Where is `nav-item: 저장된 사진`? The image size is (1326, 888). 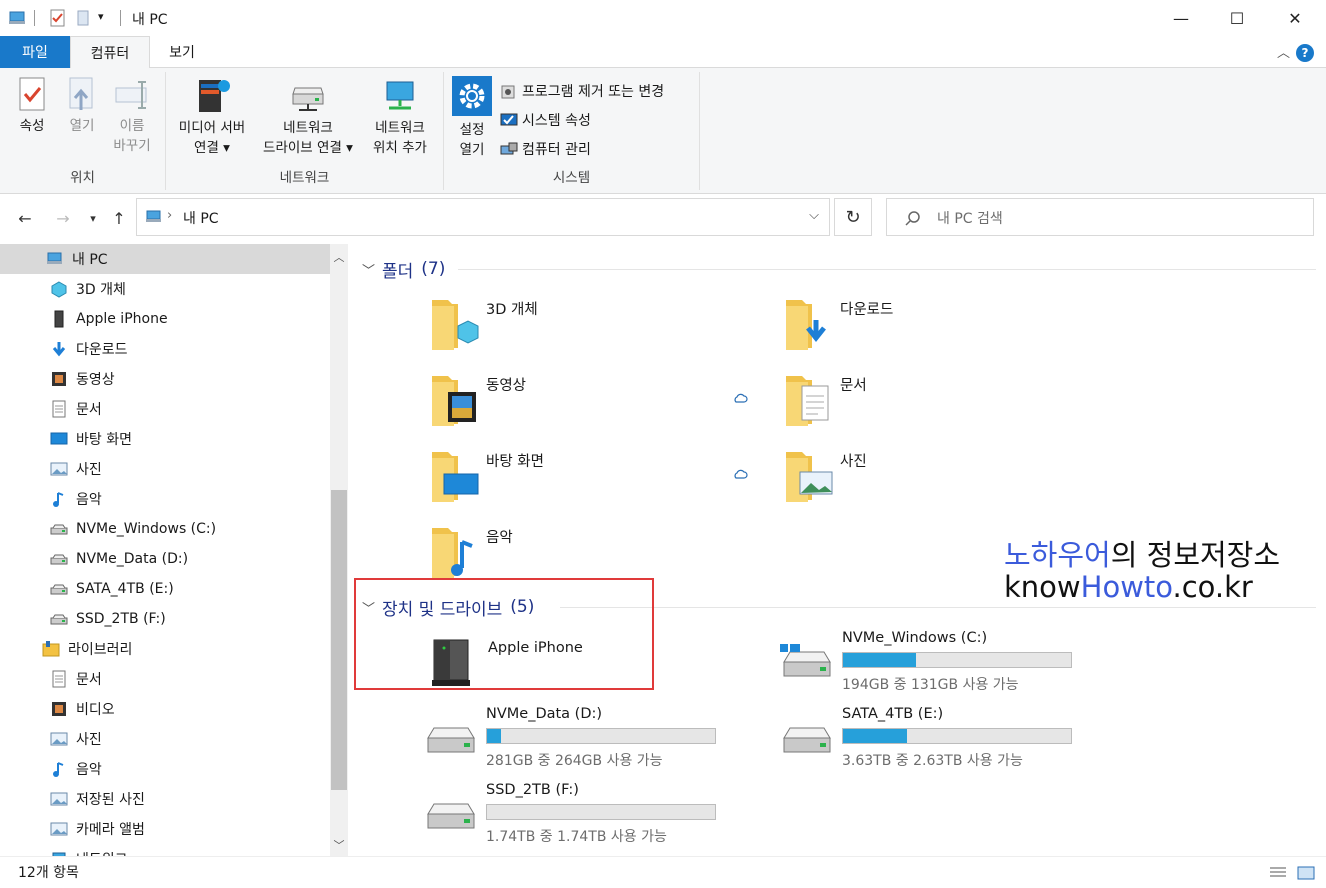 nav-item: 저장된 사진 is located at coordinates (165, 799).